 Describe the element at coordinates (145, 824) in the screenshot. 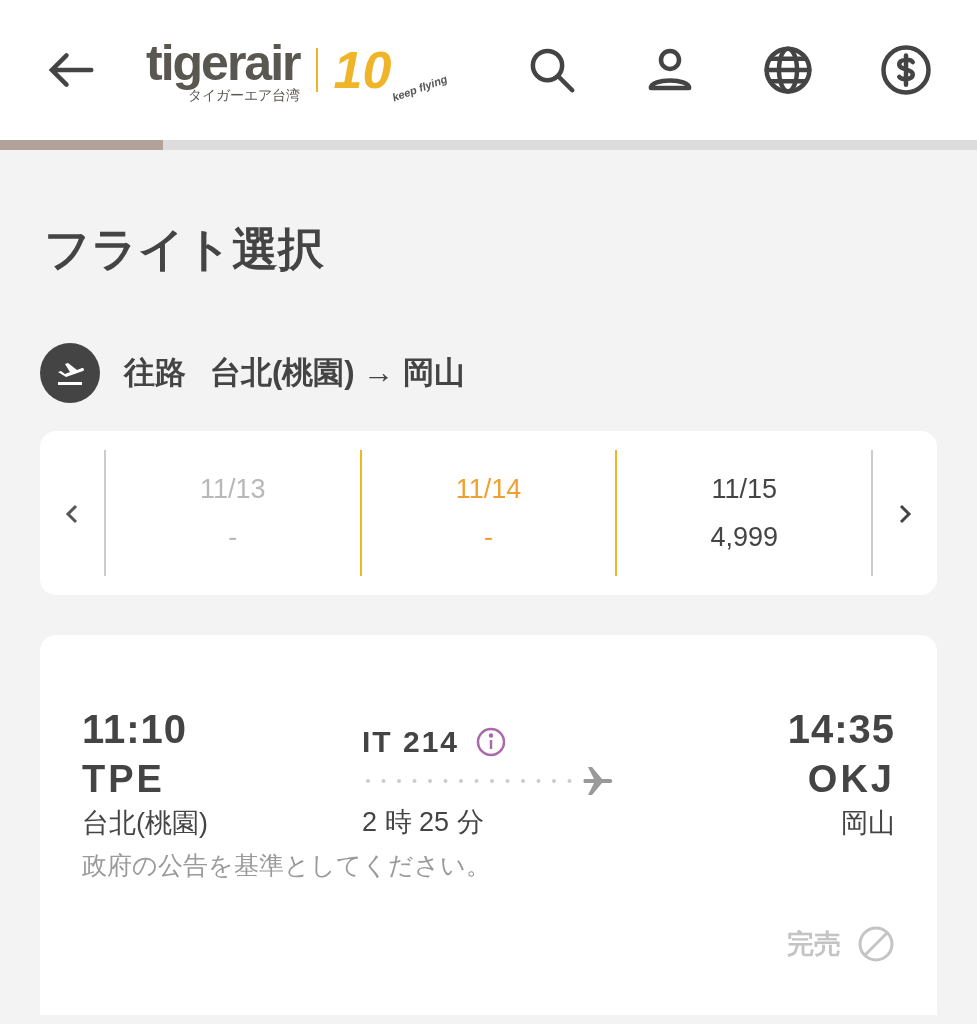

I see `departure-city: 台北(桃園)` at that location.